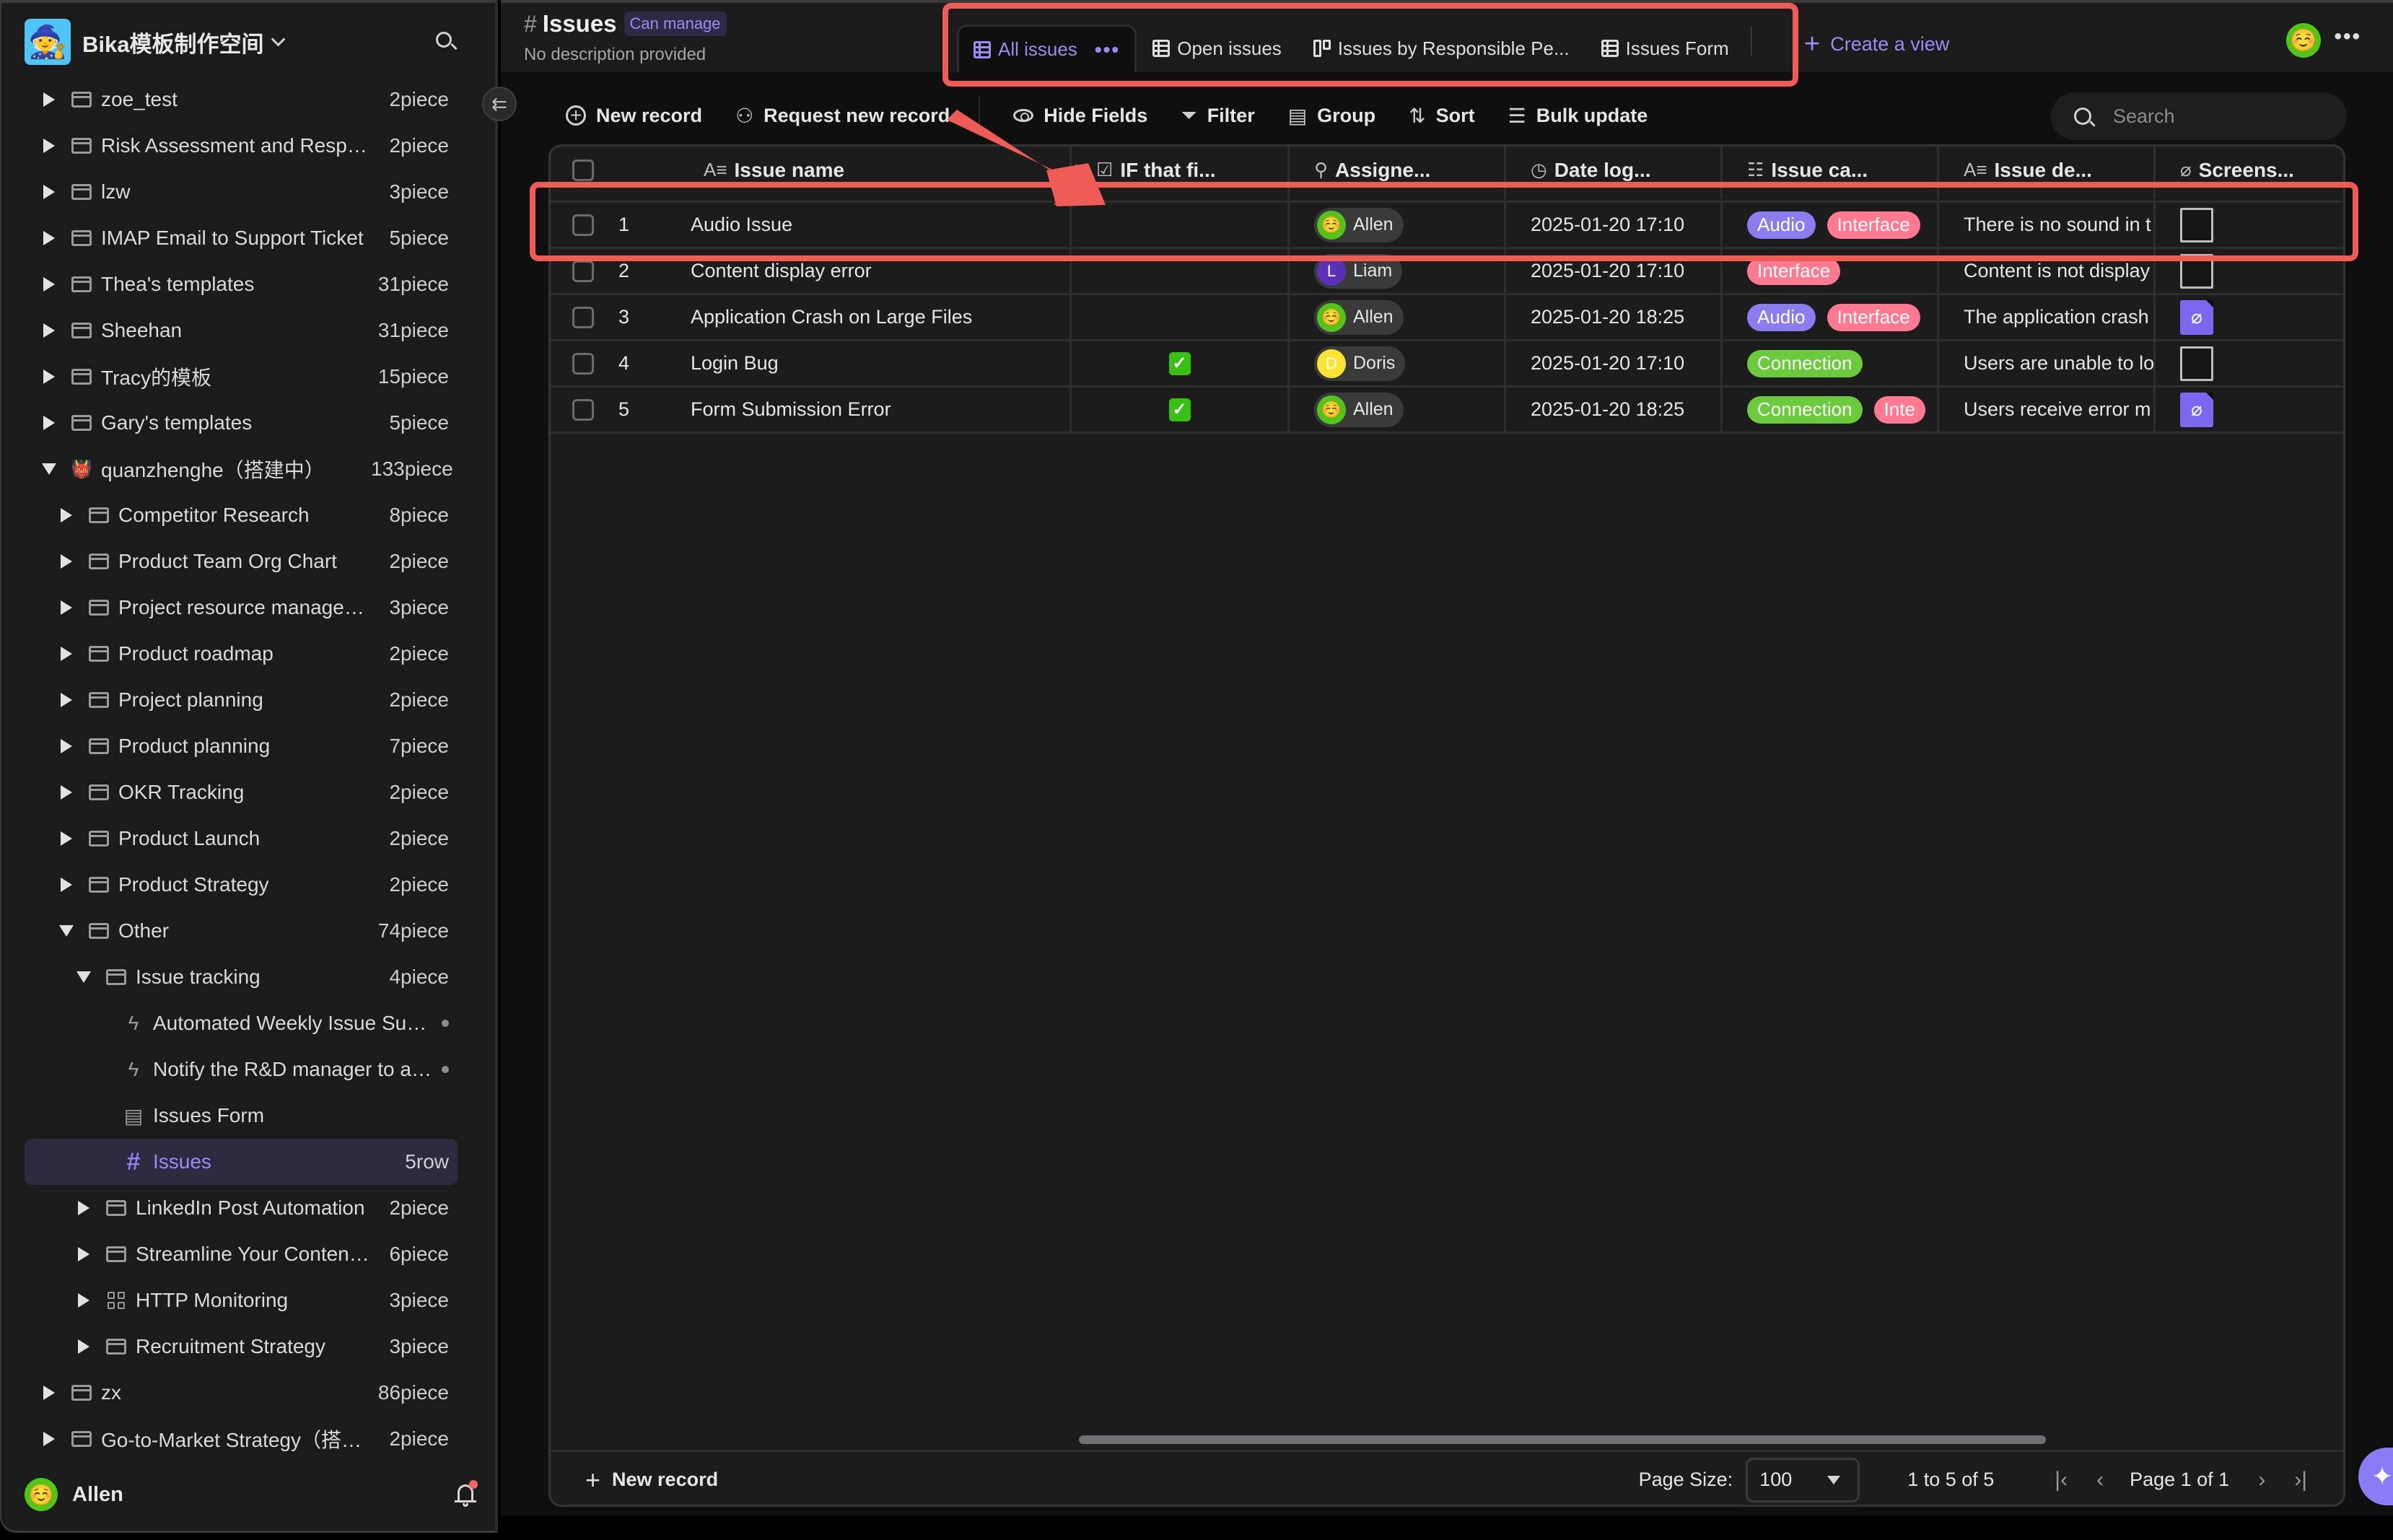  What do you see at coordinates (241, 1439) in the screenshot?
I see `sidebar-item: Go-to-Market Strategy（搭… 2piece` at bounding box center [241, 1439].